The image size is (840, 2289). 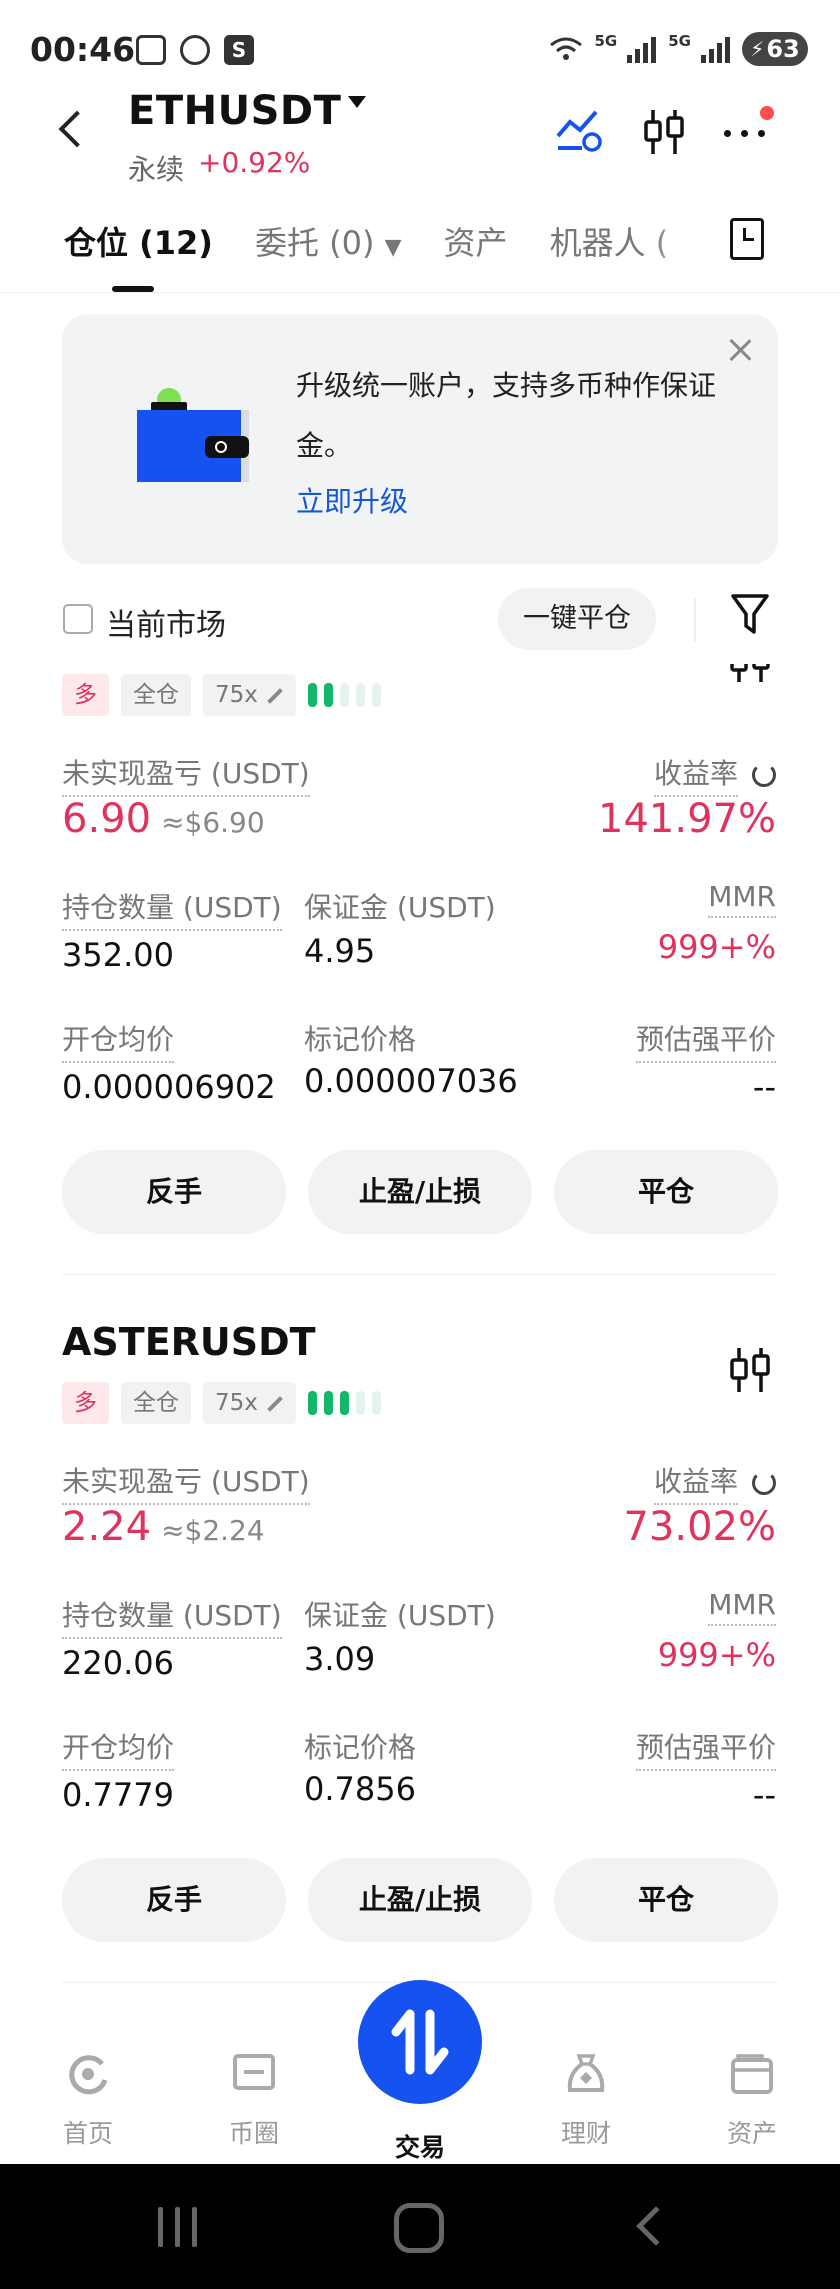 I want to click on tab-orders: 委托 (0) ▼, so click(x=328, y=241).